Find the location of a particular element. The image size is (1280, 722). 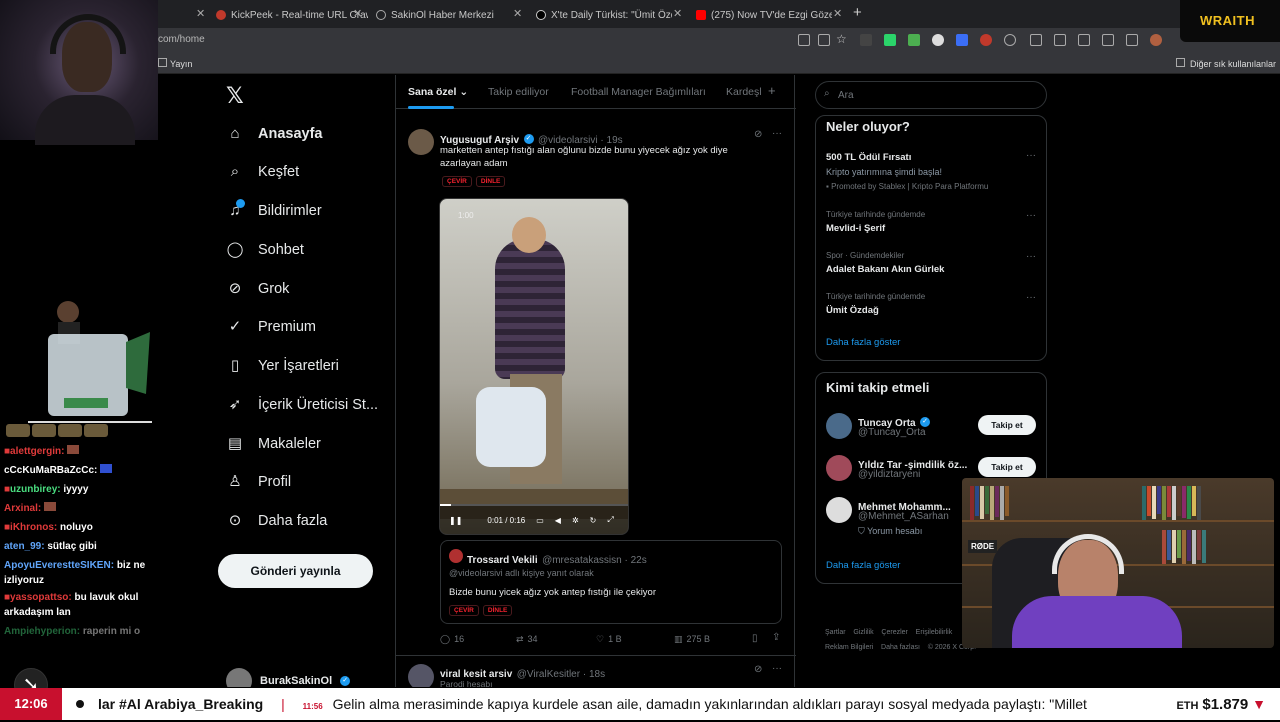

quote-reply-to: @videolarsivi adlı kişiye yanıt olarak is located at coordinates (521, 573).